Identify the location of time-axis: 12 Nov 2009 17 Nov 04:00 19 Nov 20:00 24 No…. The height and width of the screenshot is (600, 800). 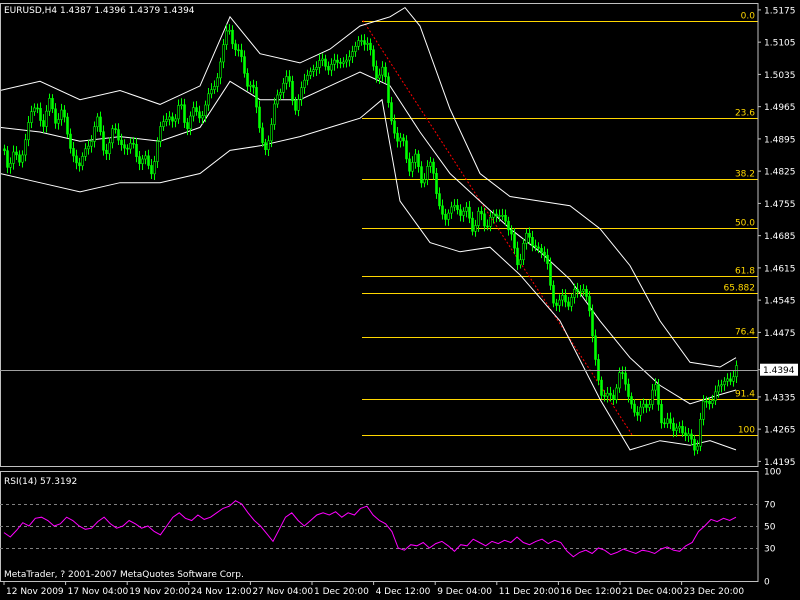
(373, 589).